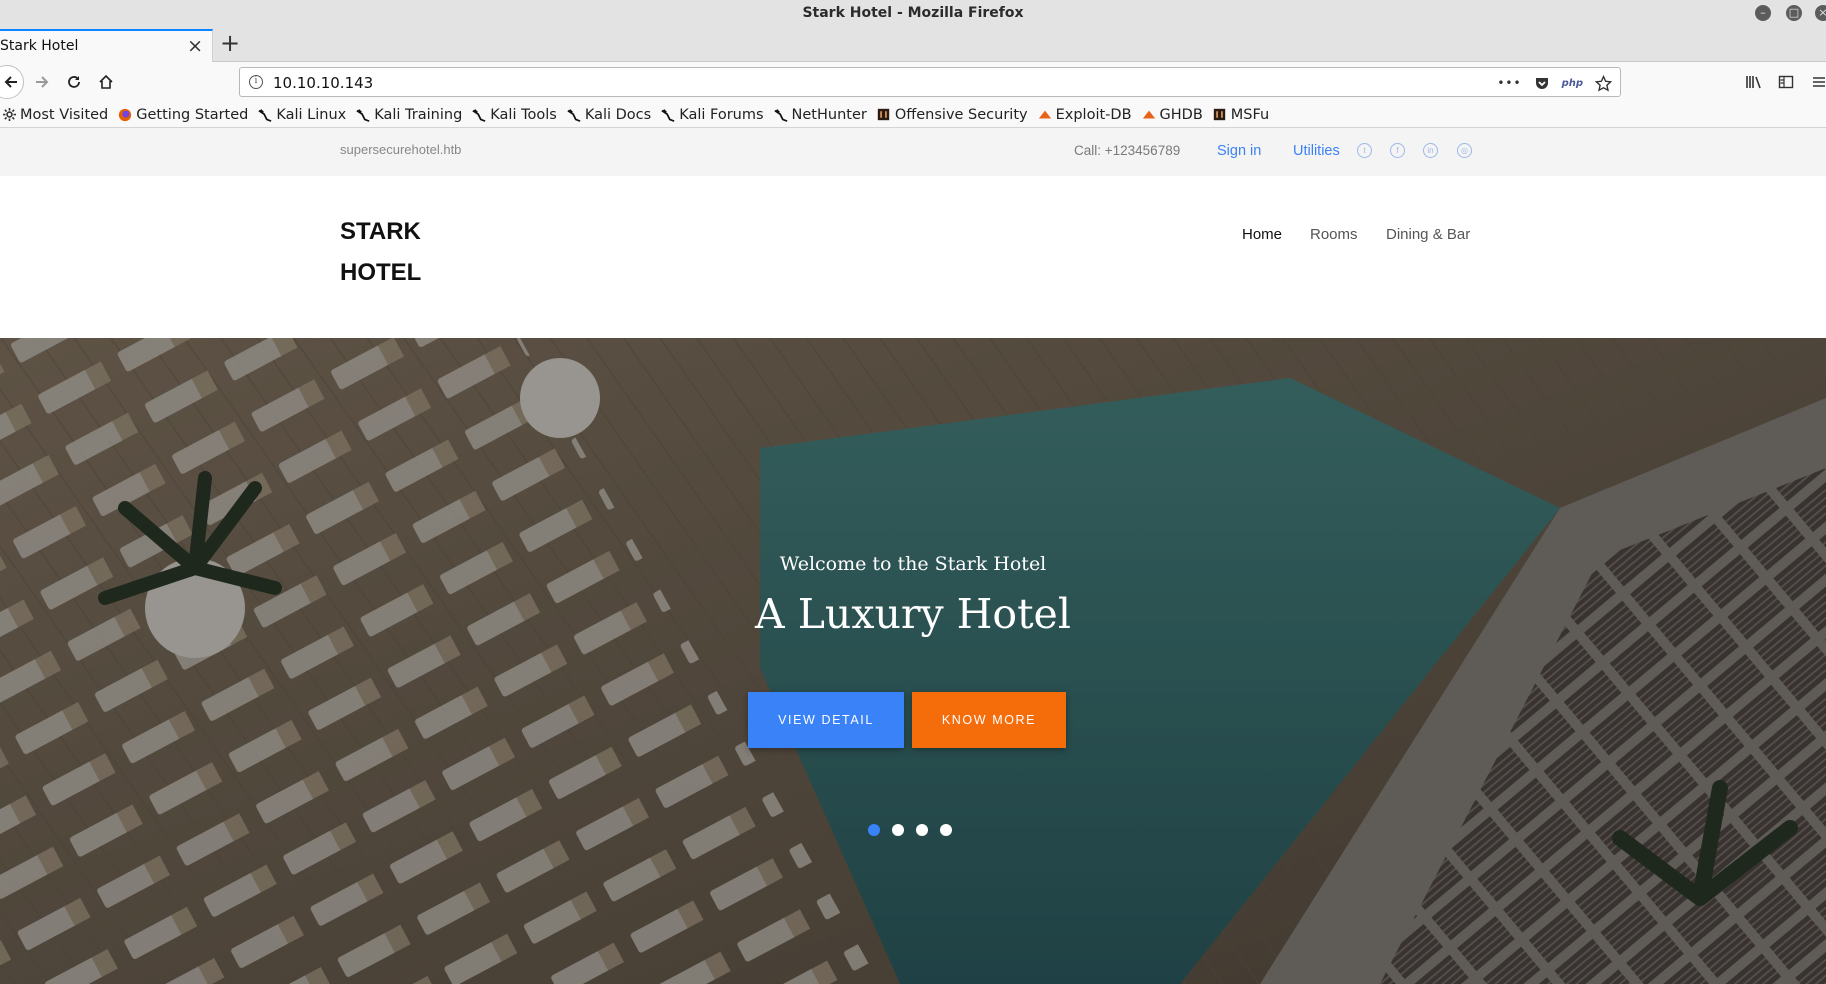  I want to click on bookmark-ghdb: GHDB, so click(1172, 115).